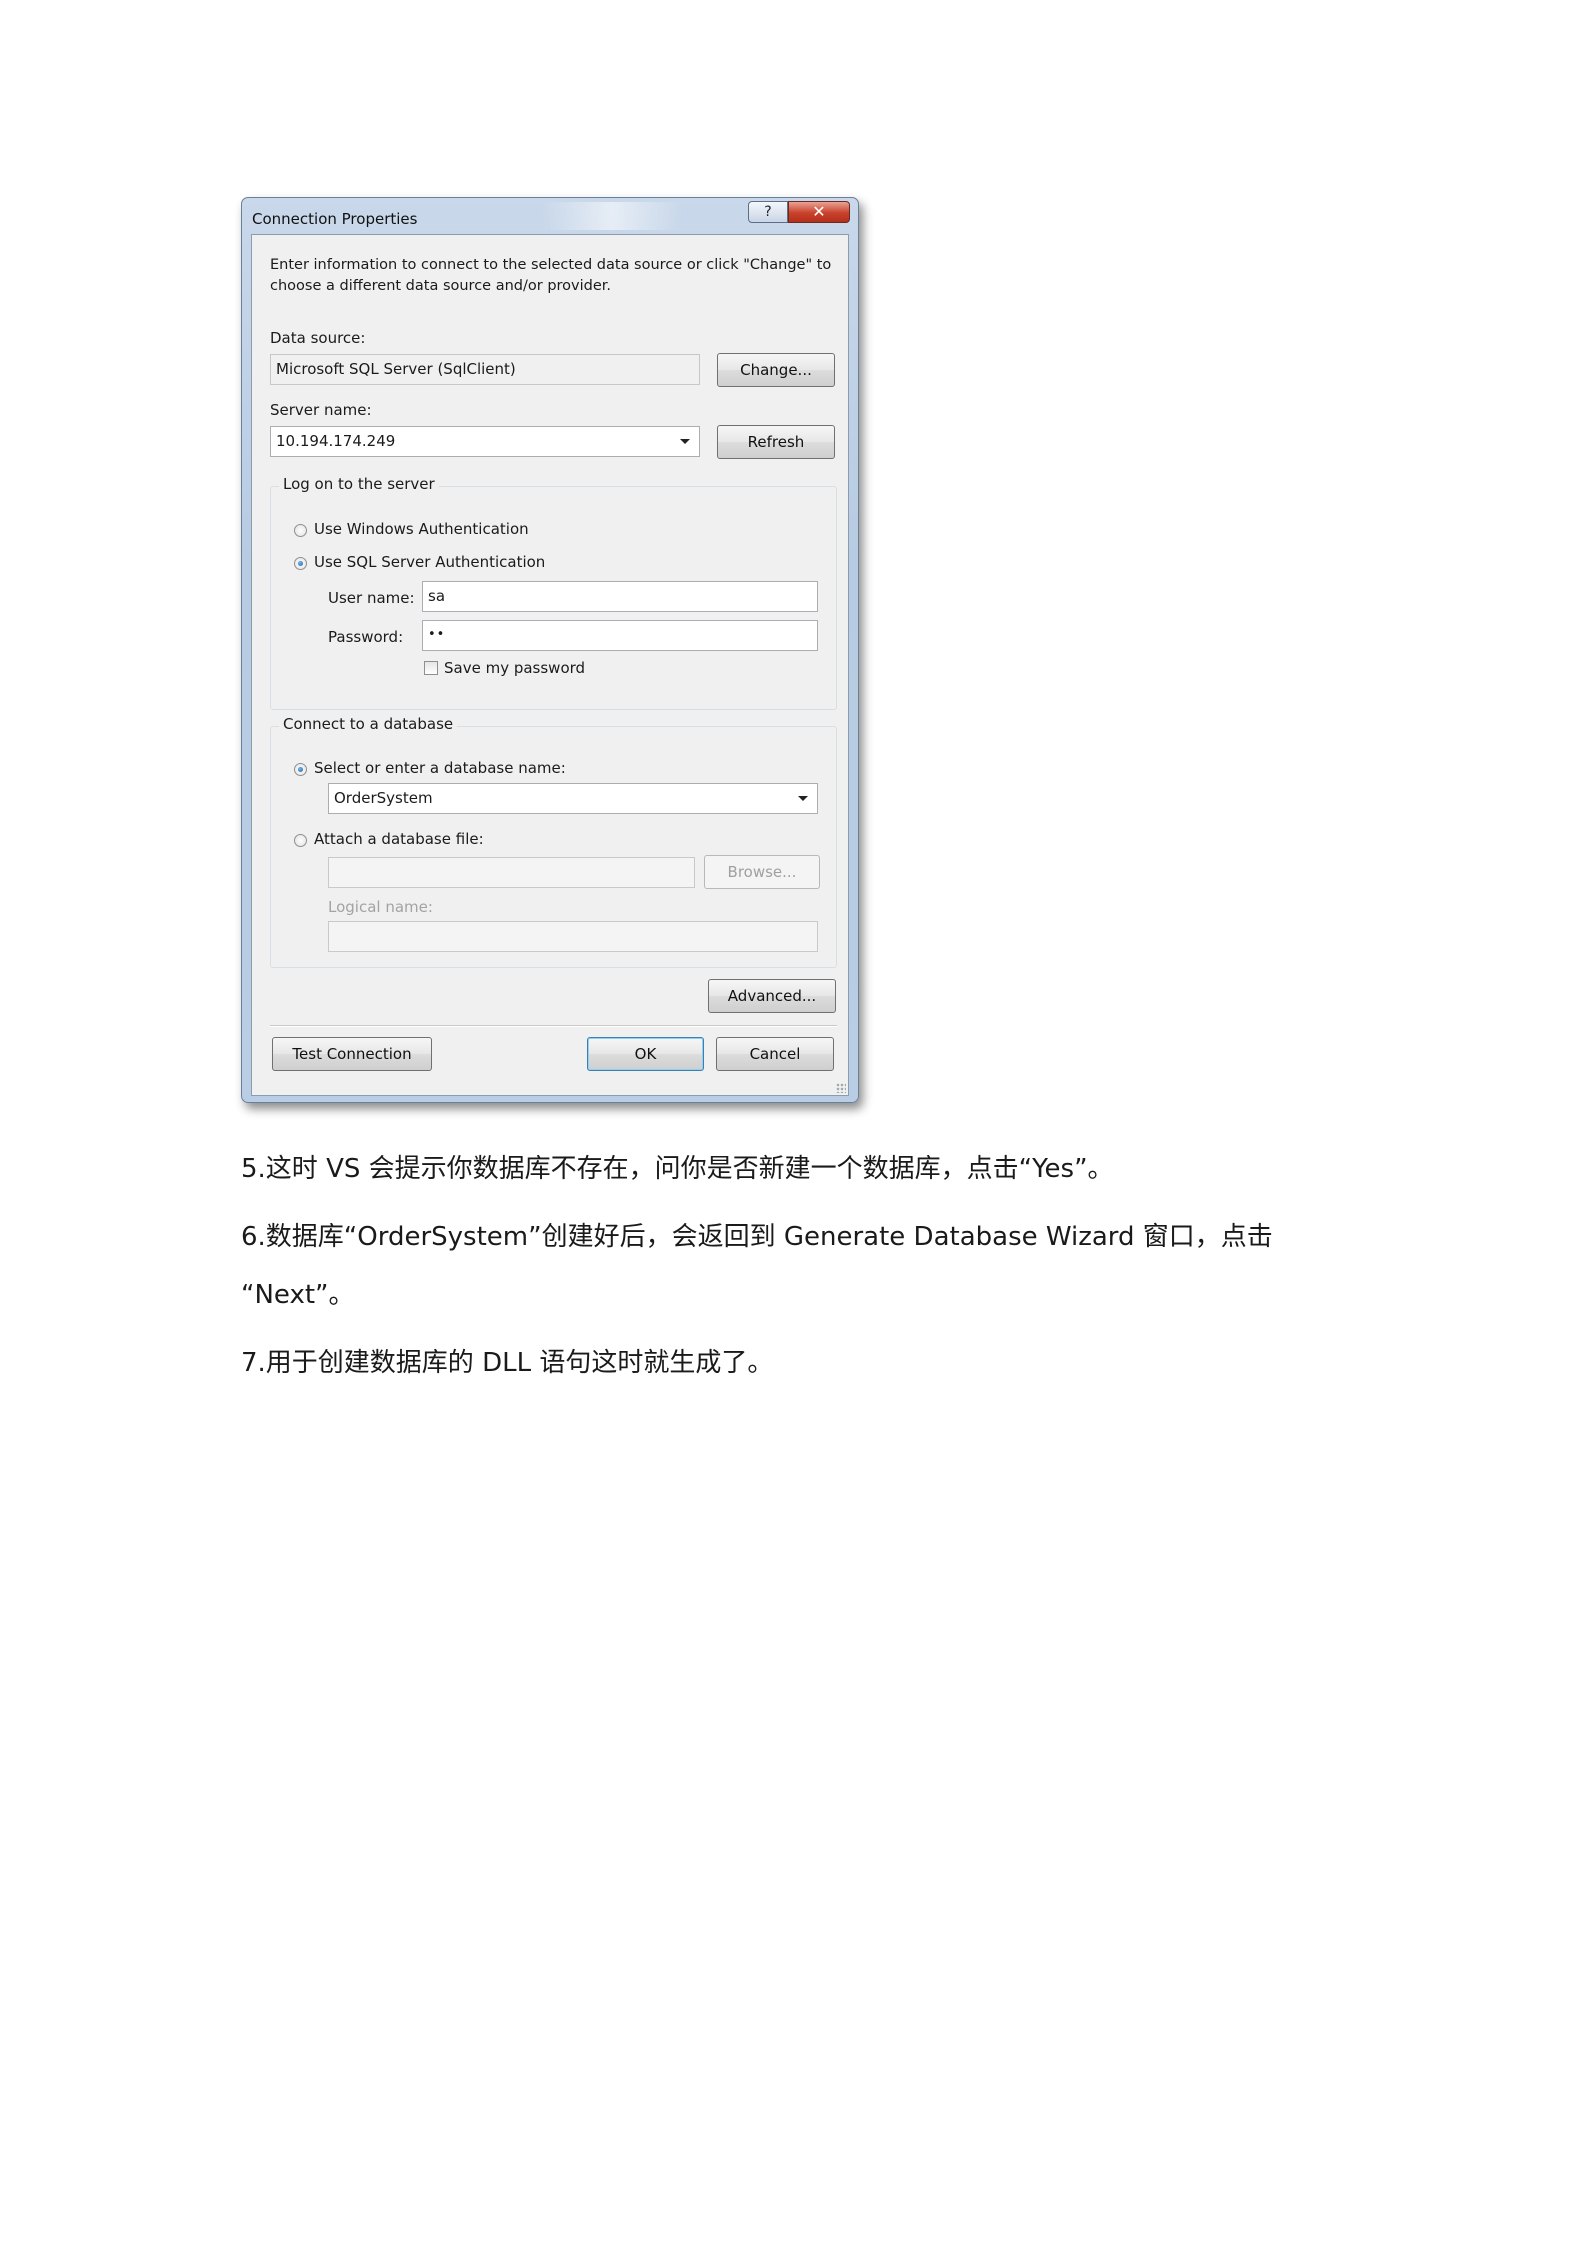  I want to click on save-password-label: Save my password, so click(514, 668).